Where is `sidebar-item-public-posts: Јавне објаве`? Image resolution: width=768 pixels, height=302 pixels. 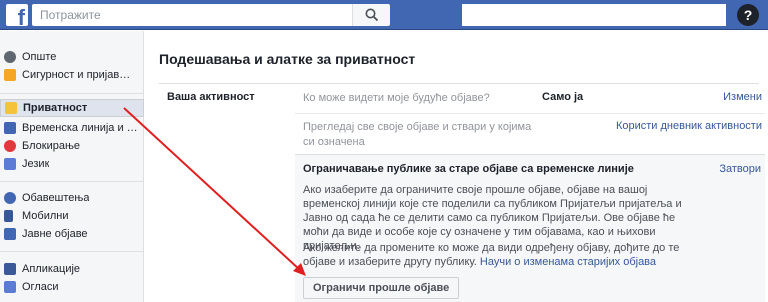 sidebar-item-public-posts: Јавне објаве is located at coordinates (72, 234).